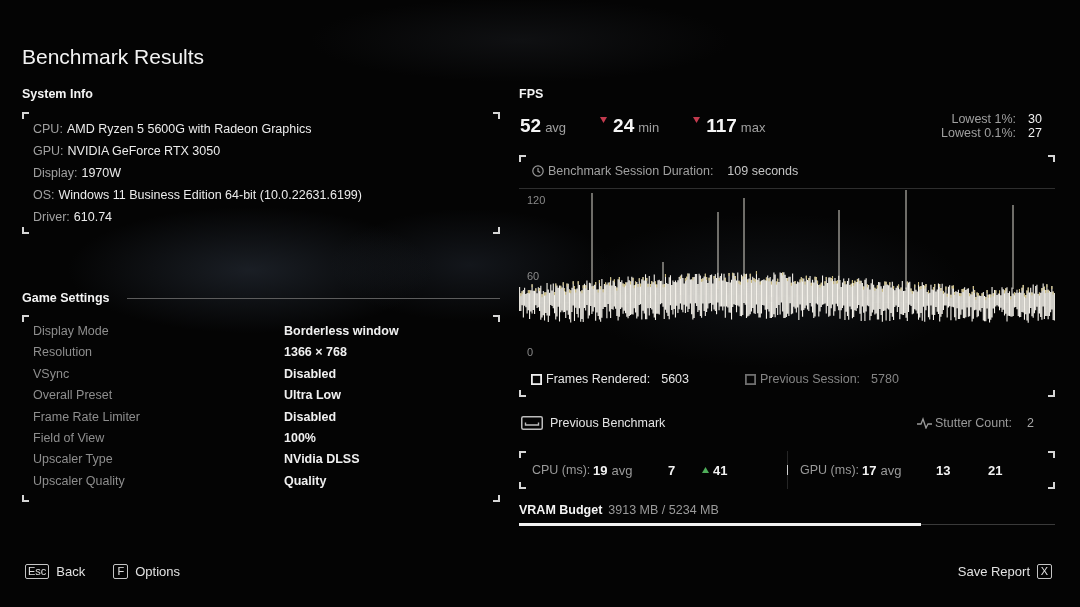 The width and height of the screenshot is (1080, 607). I want to click on clock-icon, so click(538, 171).